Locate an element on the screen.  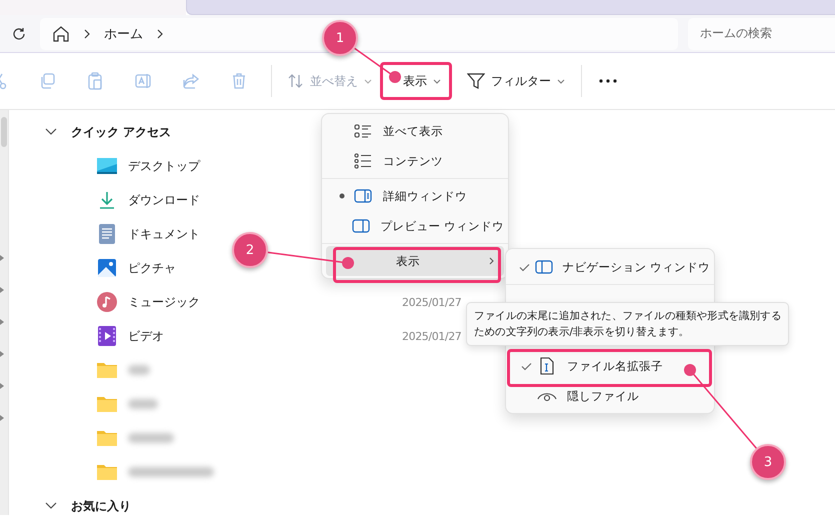
menu-item: ファイル名拡張子 is located at coordinates (610, 366).